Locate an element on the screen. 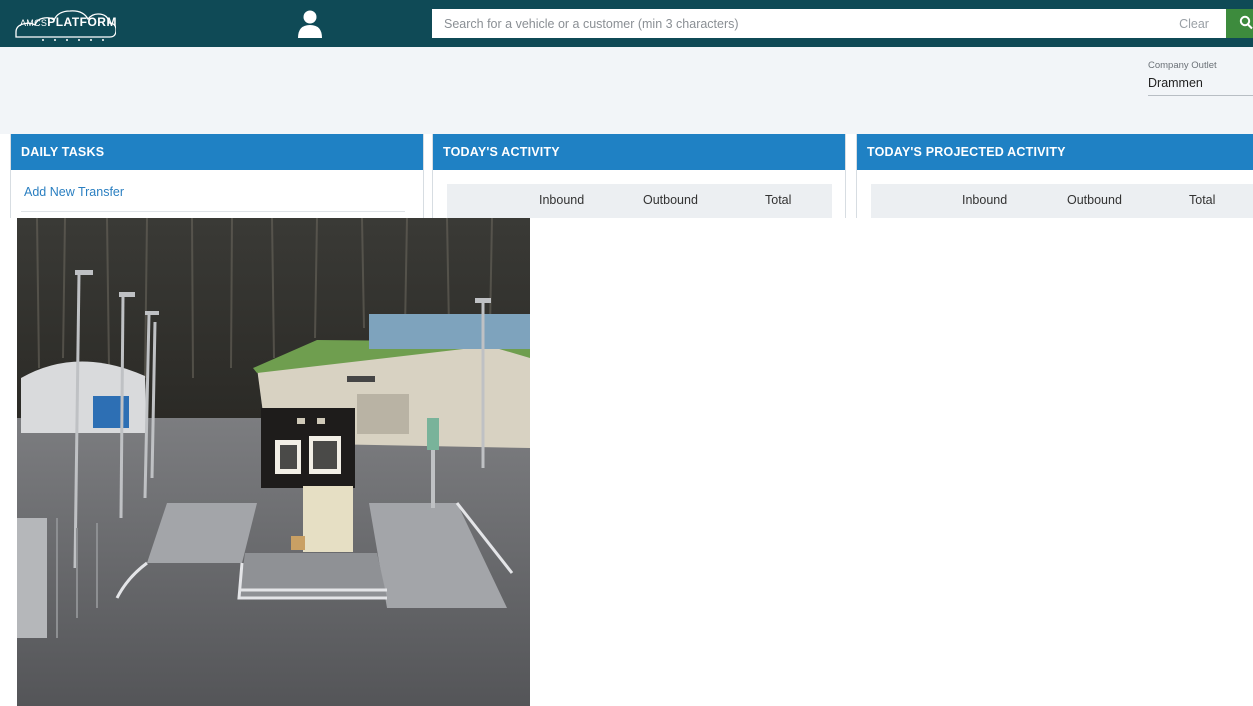  logo-text: AMCSPLATFORM is located at coordinates (68, 22).